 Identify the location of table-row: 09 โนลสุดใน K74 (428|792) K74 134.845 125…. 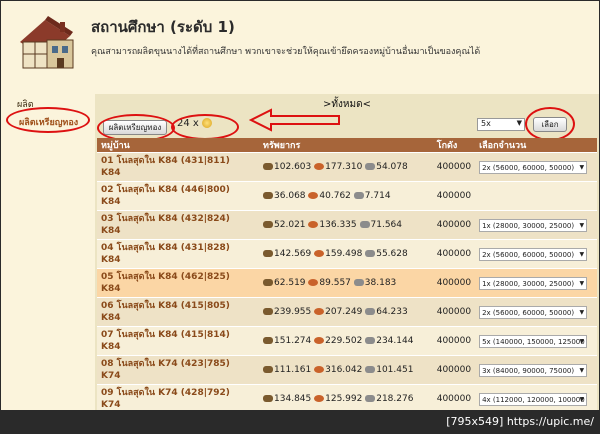
(347, 397).